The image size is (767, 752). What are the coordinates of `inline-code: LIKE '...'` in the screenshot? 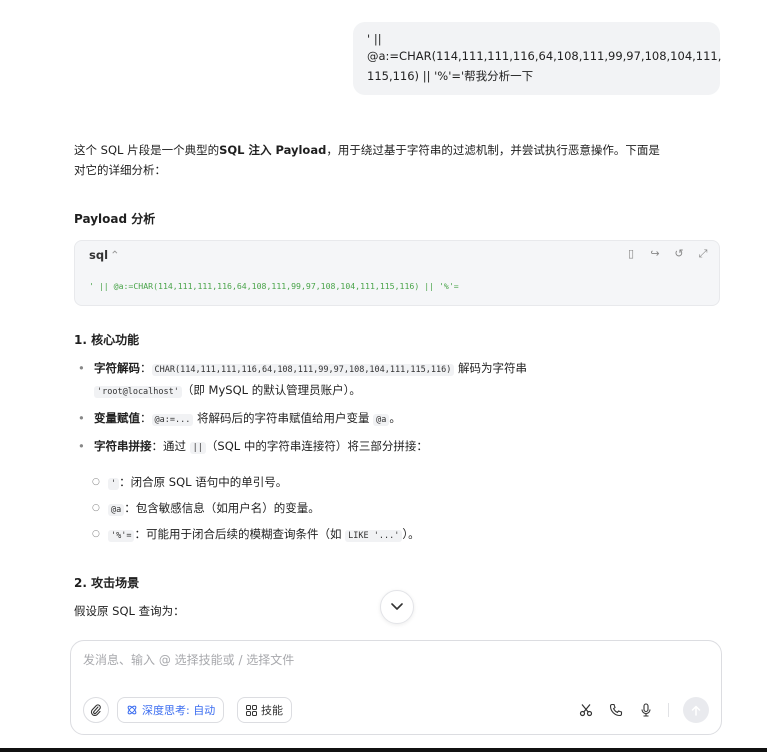 It's located at (374, 536).